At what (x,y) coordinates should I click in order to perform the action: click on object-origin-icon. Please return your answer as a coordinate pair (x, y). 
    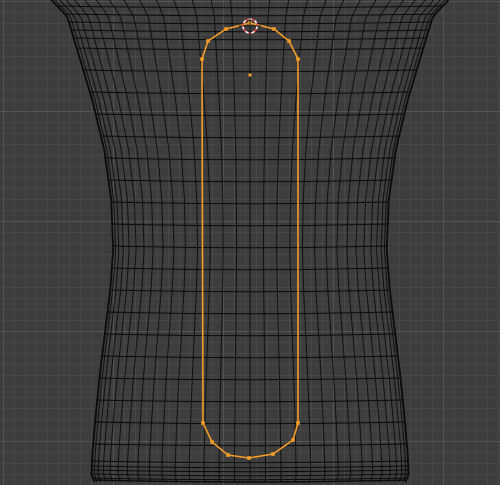
    Looking at the image, I should click on (250, 75).